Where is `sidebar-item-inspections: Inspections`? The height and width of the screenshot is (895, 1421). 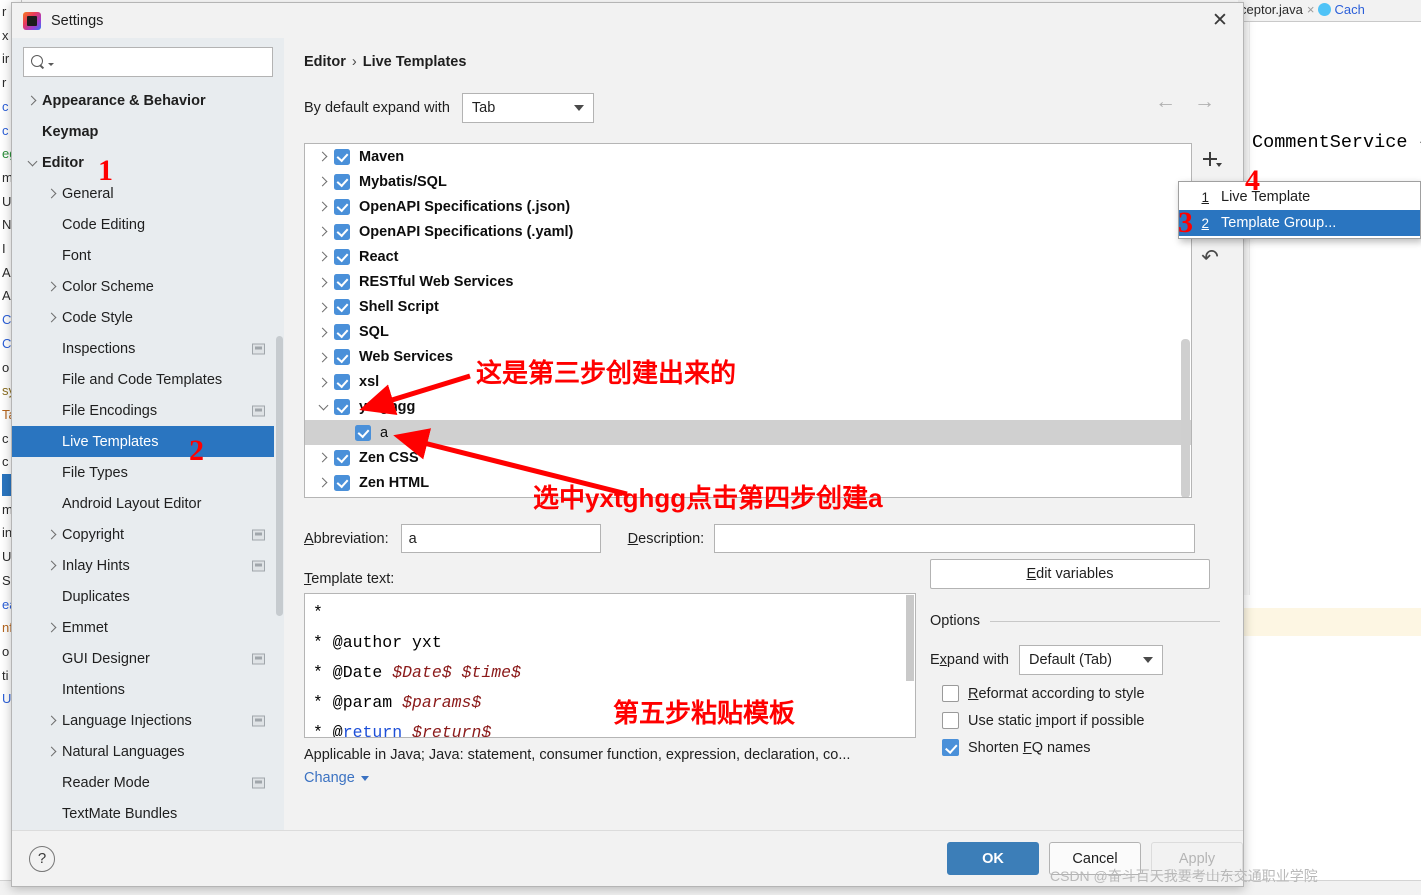
sidebar-item-inspections: Inspections is located at coordinates (143, 348).